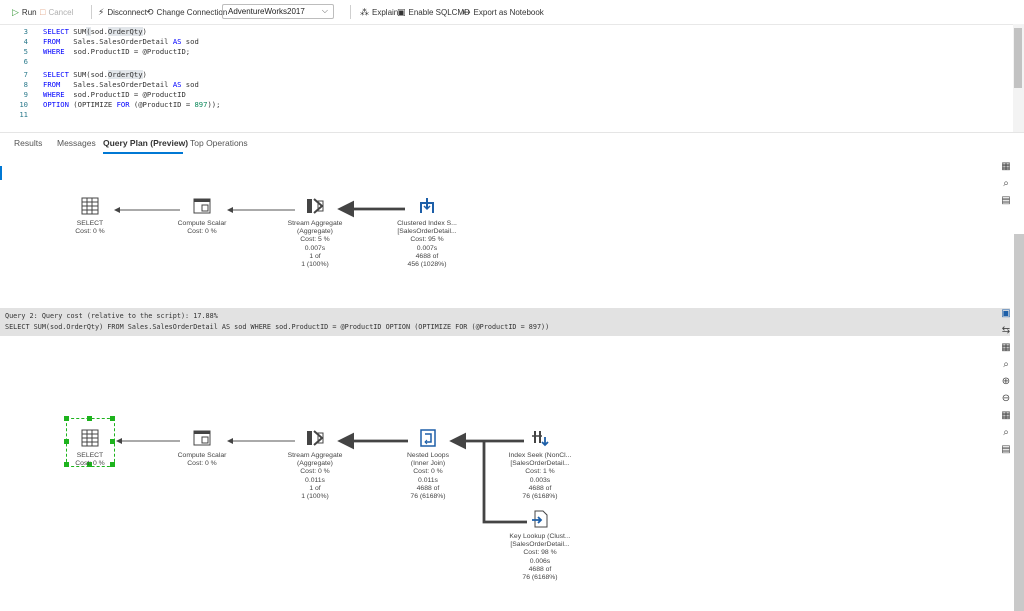 The image size is (1024, 611). Describe the element at coordinates (427, 240) in the screenshot. I see `node-cost: Cost: 95 %` at that location.